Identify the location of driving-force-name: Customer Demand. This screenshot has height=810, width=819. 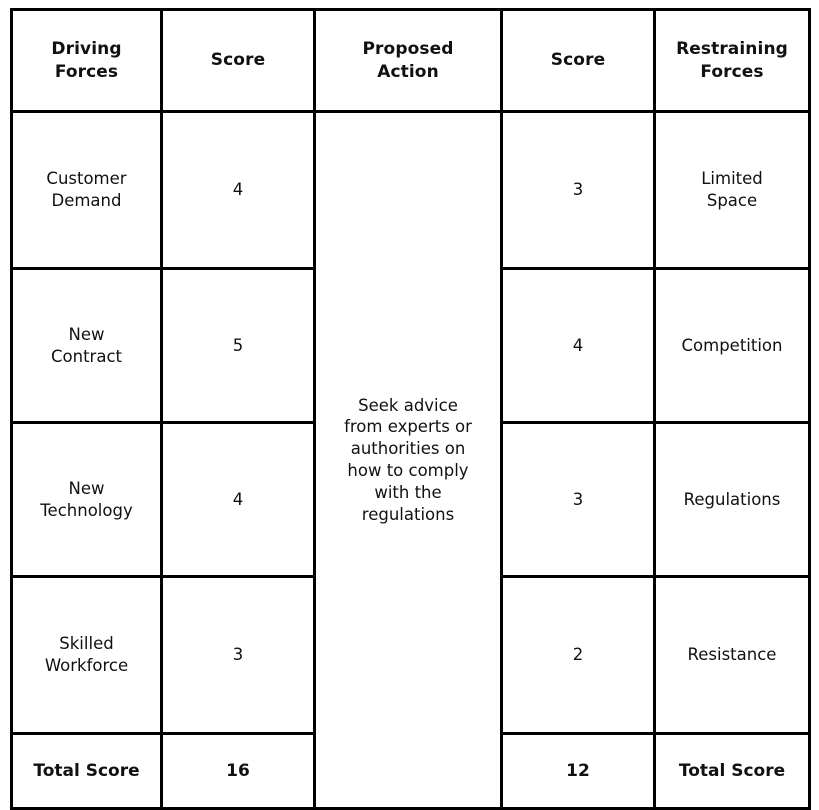
(86, 190).